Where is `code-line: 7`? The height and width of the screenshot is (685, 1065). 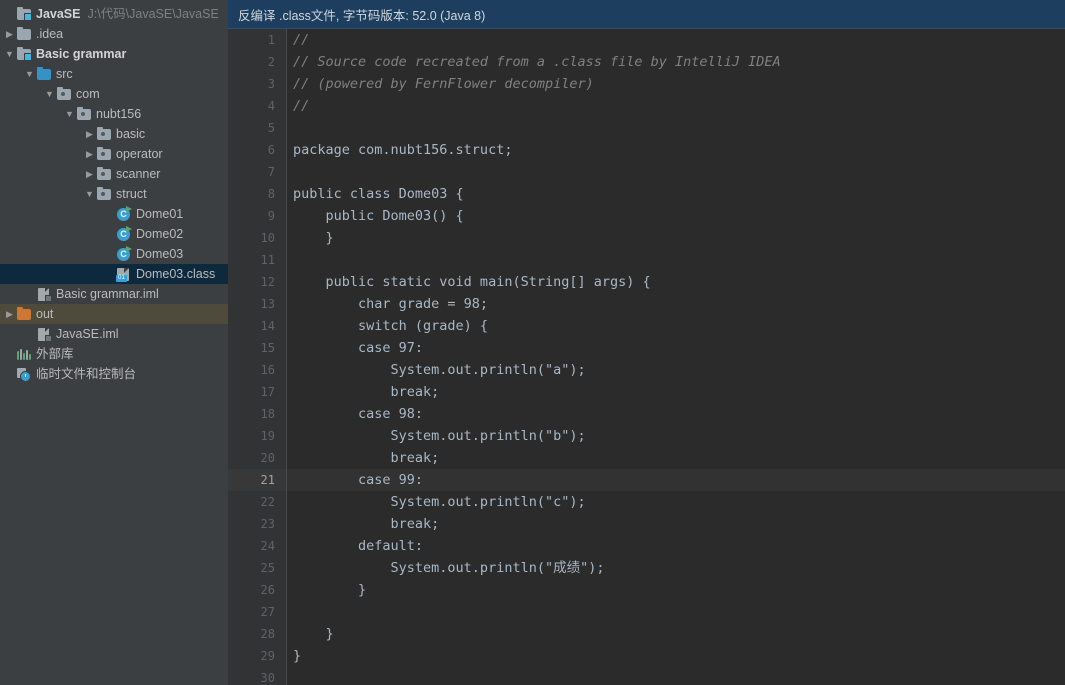
code-line: 7 is located at coordinates (646, 172).